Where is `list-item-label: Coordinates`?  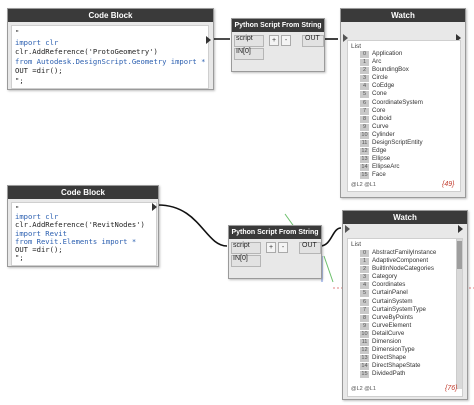 list-item-label: Coordinates is located at coordinates (389, 285).